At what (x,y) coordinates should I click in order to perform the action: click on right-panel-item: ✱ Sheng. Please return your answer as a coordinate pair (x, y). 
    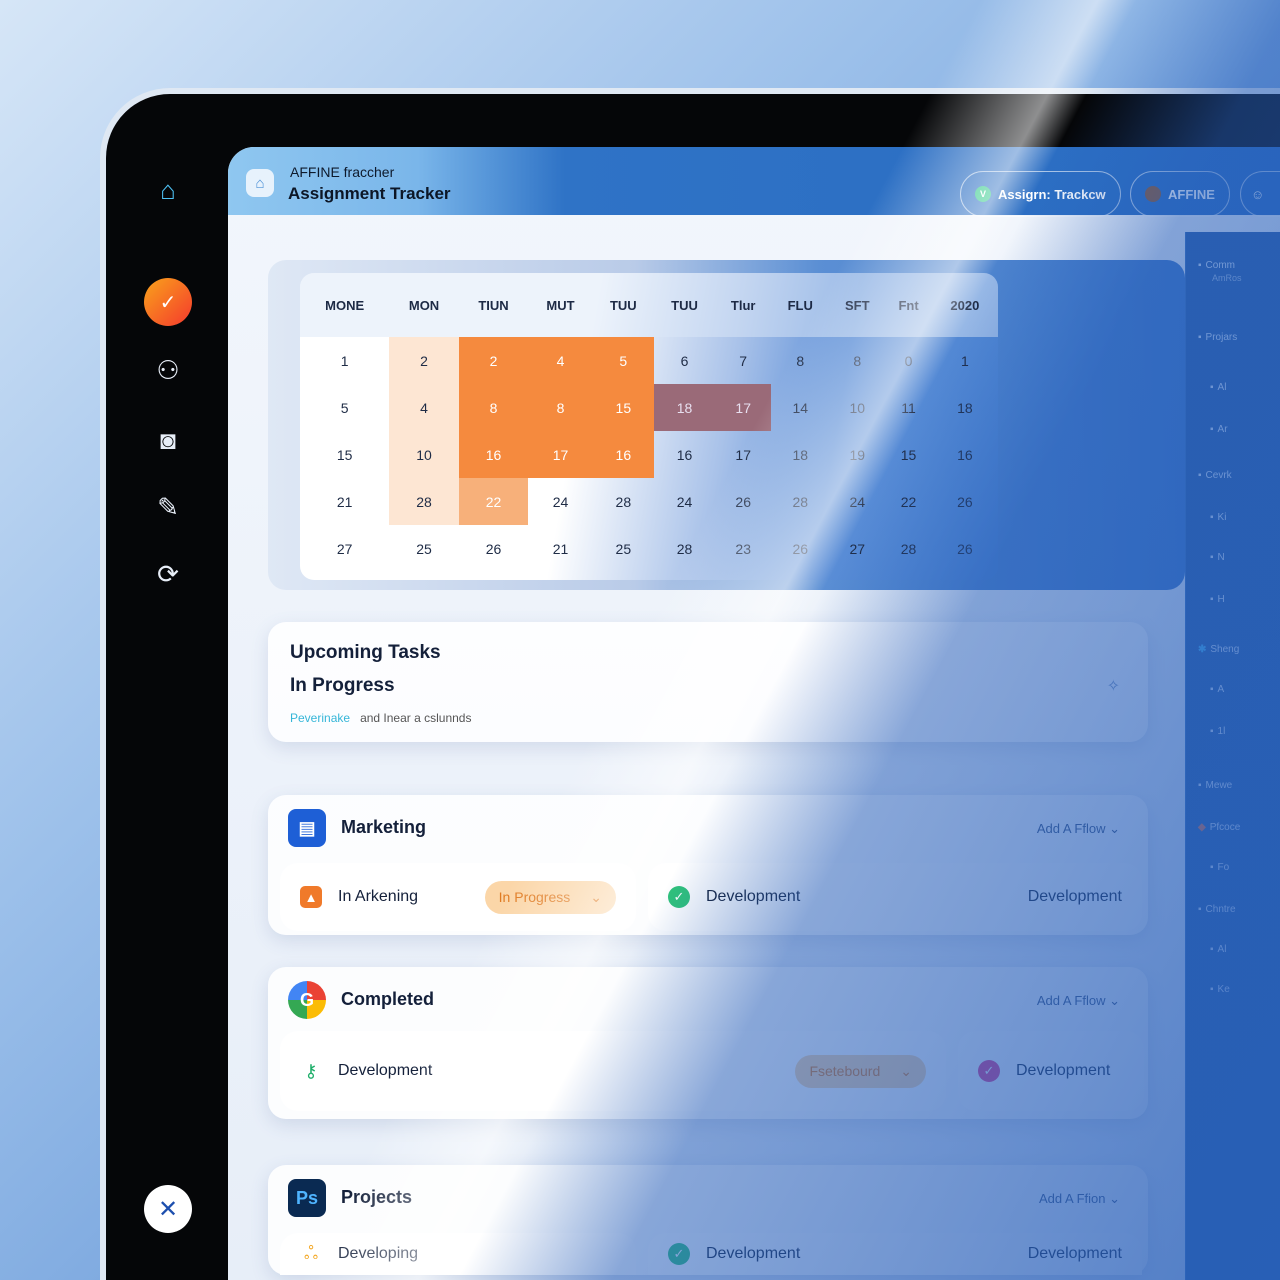
    Looking at the image, I should click on (1218, 649).